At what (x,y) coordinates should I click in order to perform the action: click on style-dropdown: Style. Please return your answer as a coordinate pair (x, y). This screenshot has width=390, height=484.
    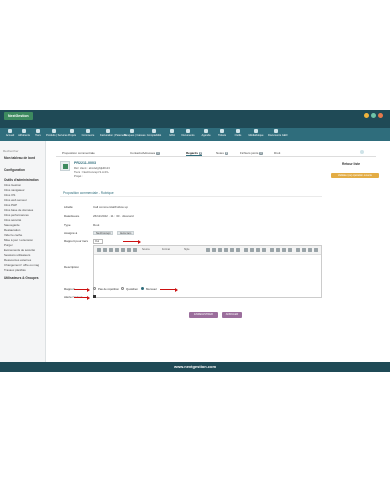
    Looking at the image, I should click on (187, 249).